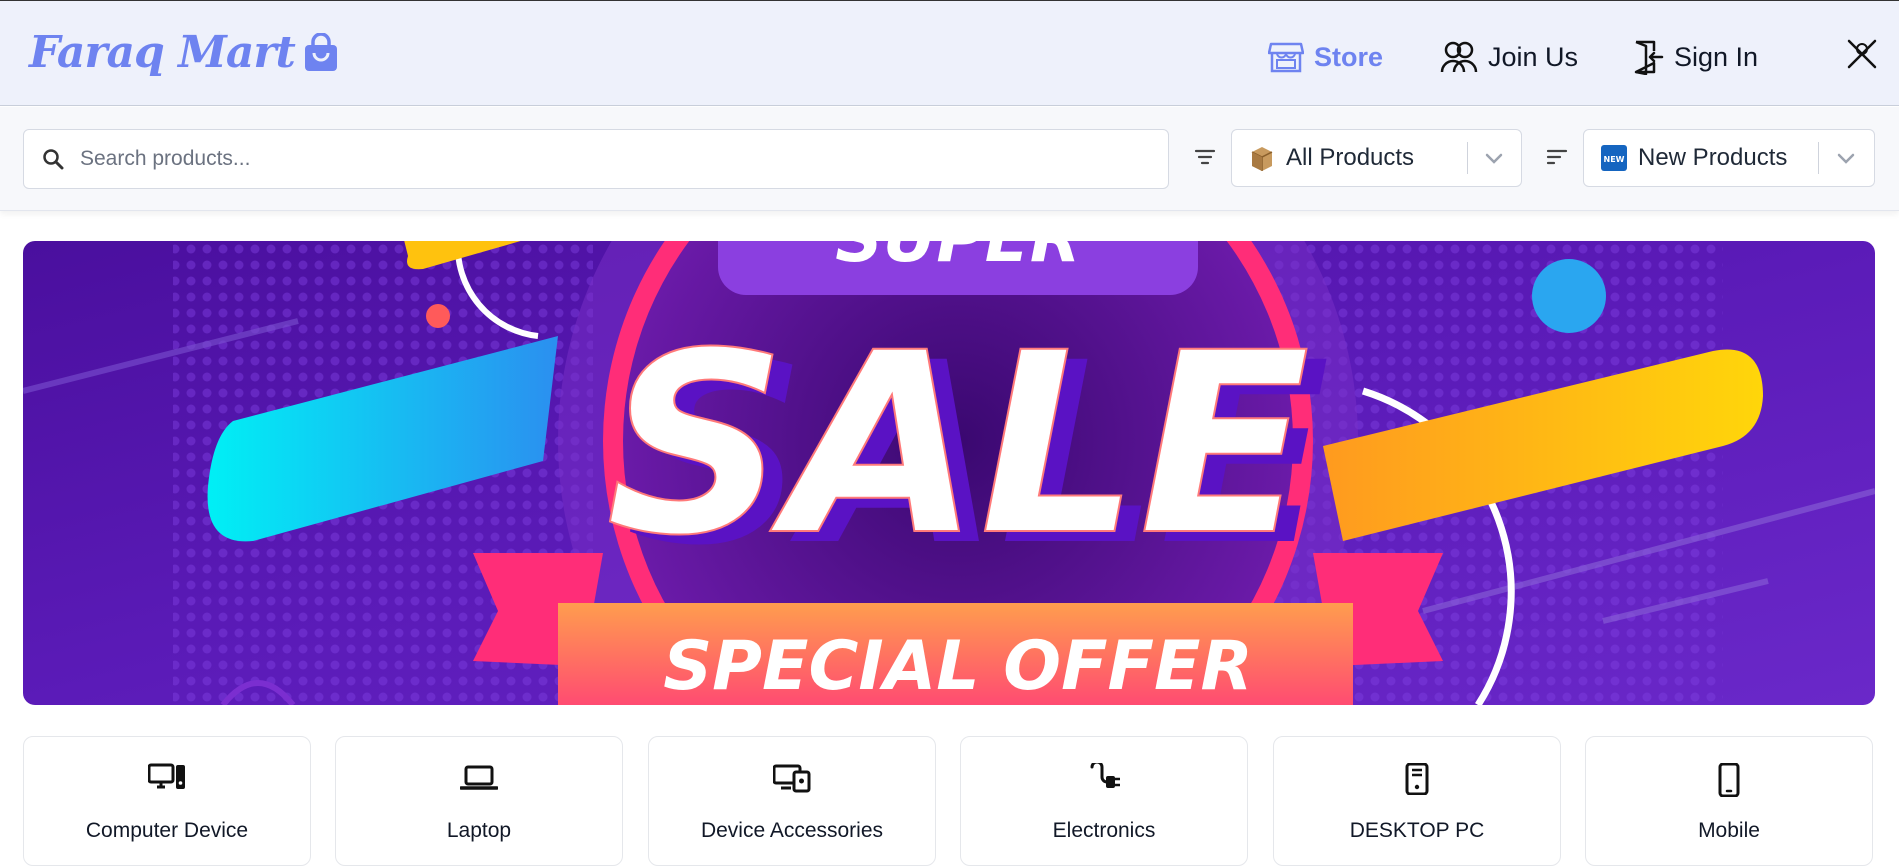 The height and width of the screenshot is (866, 1899). Describe the element at coordinates (320, 51) in the screenshot. I see `shopping-bag-icon` at that location.